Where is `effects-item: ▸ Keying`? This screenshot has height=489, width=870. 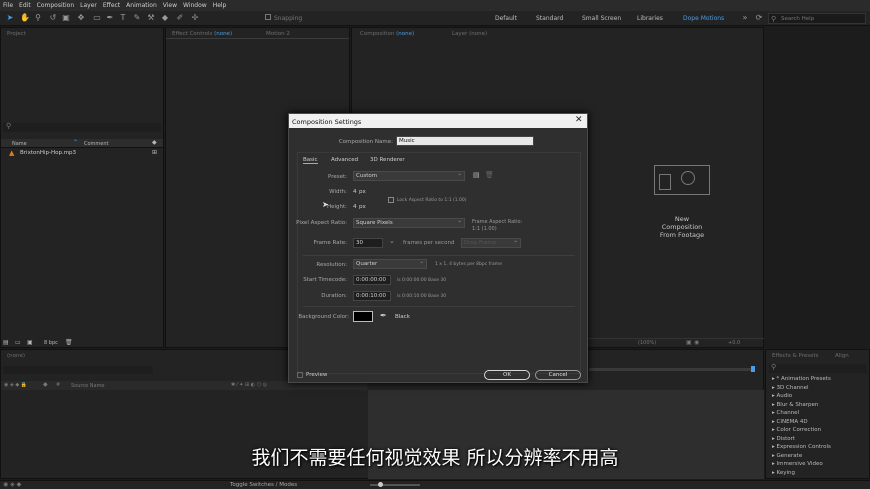 effects-item: ▸ Keying is located at coordinates (783, 473).